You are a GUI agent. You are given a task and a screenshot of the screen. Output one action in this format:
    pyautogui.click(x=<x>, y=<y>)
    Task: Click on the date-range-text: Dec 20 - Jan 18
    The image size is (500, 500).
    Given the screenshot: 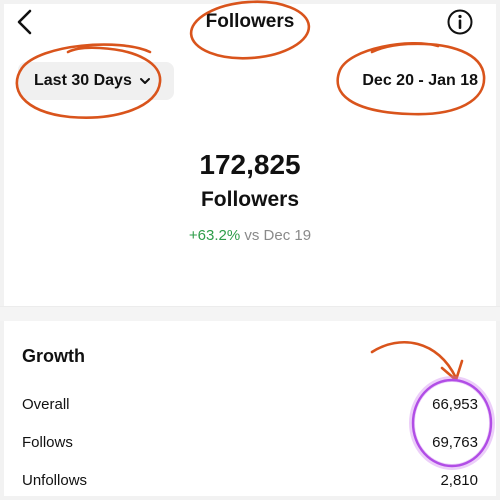 What is the action you would take?
    pyautogui.click(x=420, y=80)
    